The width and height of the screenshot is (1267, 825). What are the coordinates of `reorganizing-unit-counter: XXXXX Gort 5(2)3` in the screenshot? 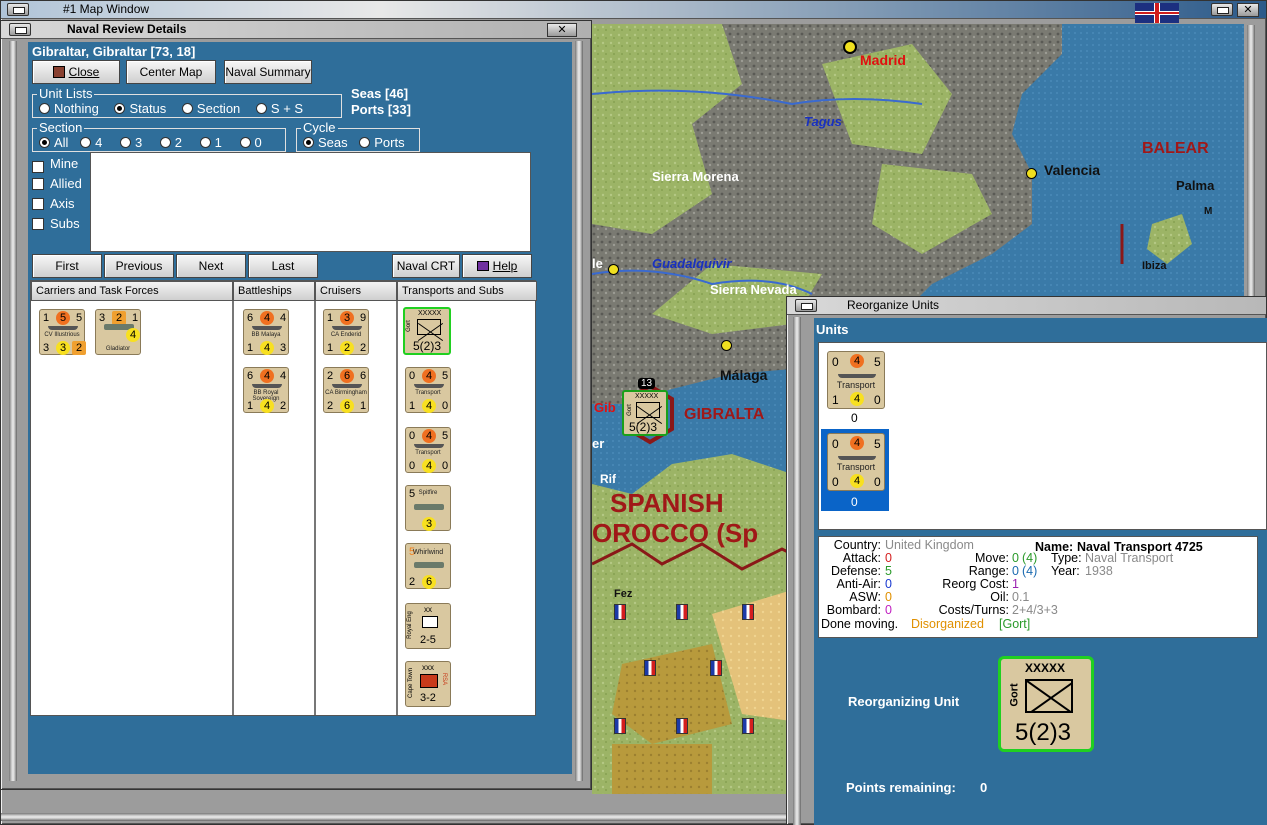 It's located at (1046, 704).